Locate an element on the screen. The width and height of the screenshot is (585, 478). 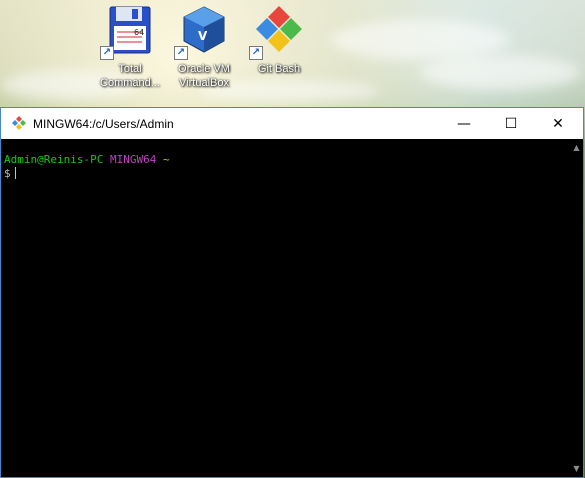
vertical-scrollbar: ▲ ▼ is located at coordinates (576, 308).